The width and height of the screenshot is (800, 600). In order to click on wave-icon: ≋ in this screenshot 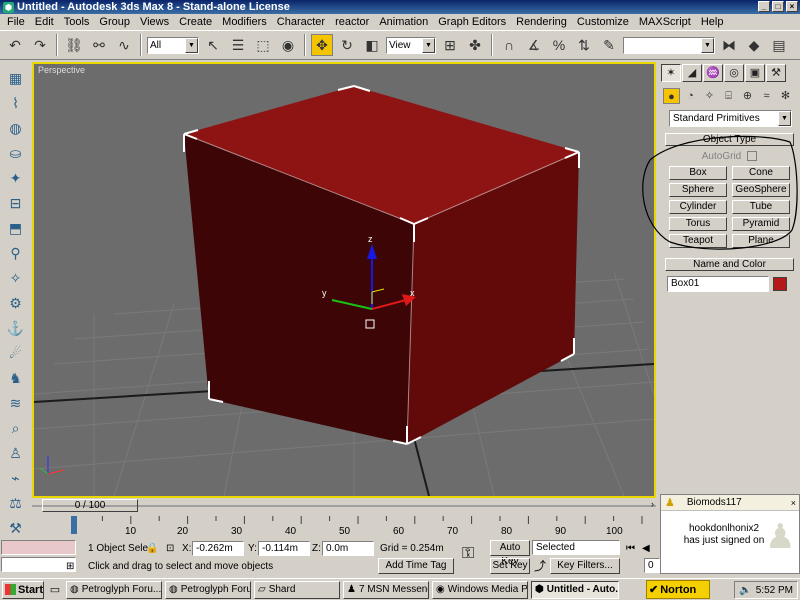, I will do `click(16, 403)`.